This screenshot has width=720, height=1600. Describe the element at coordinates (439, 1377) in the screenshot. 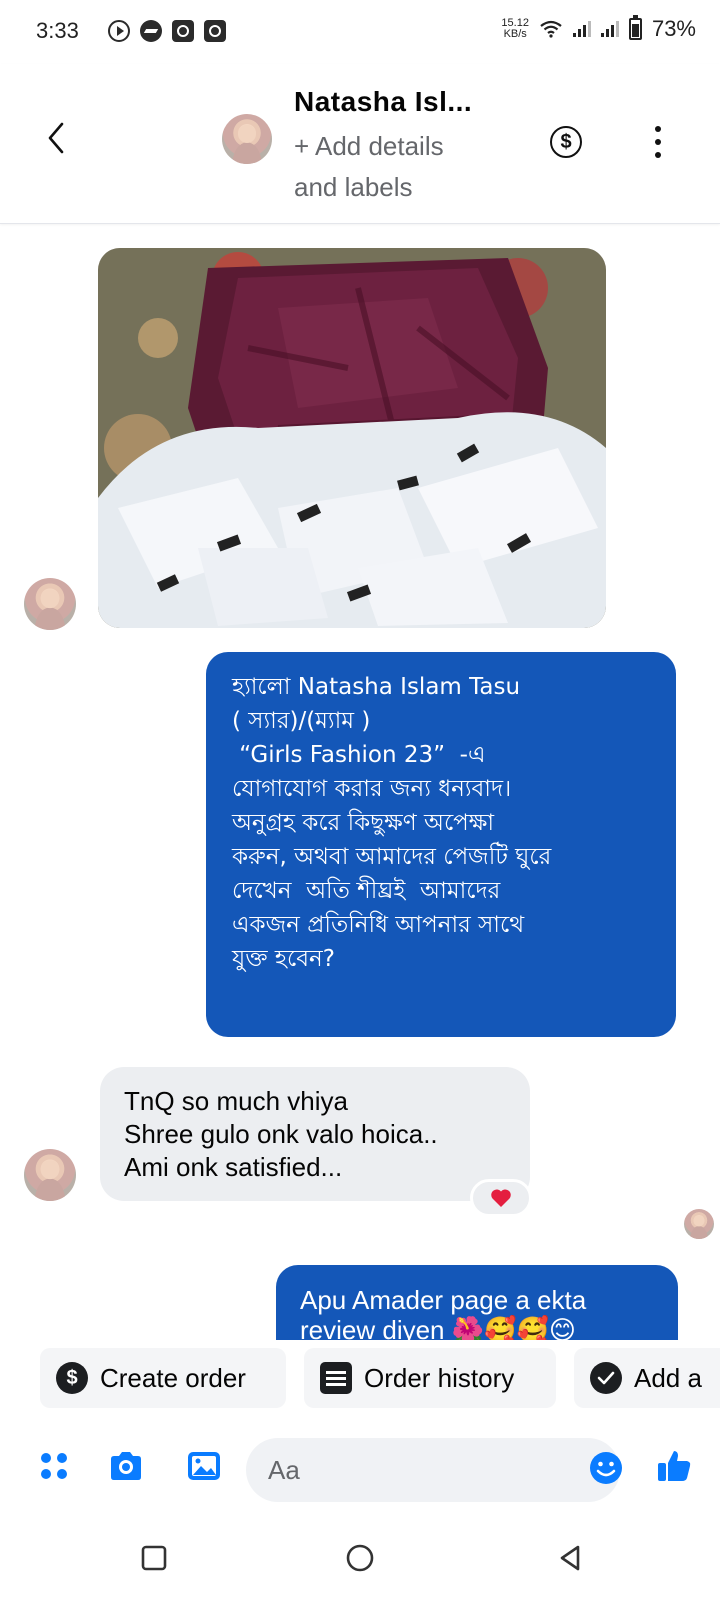

I see `order-history-label: Order history` at that location.